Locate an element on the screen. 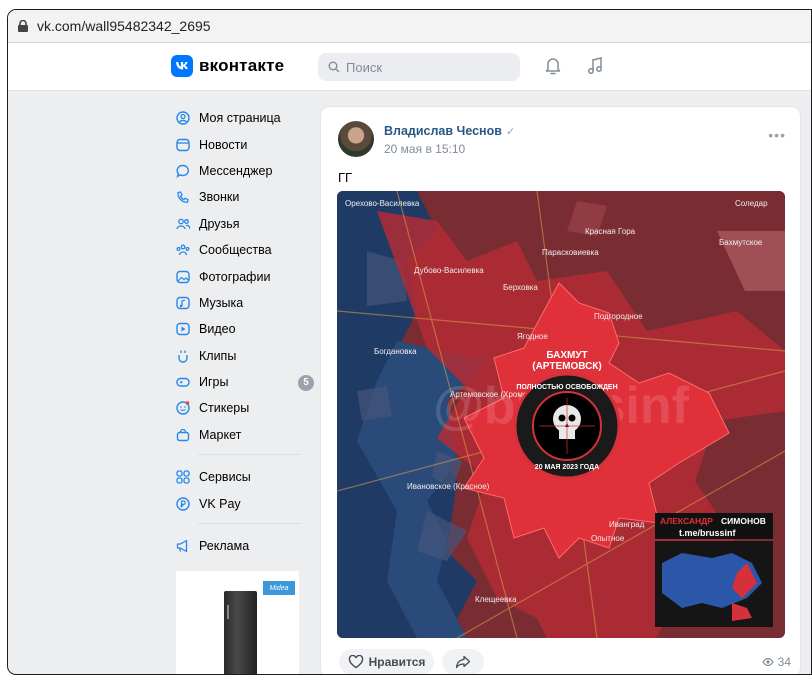 This screenshot has width=812, height=675. sidebar-item-music: Музыка is located at coordinates (238, 303).